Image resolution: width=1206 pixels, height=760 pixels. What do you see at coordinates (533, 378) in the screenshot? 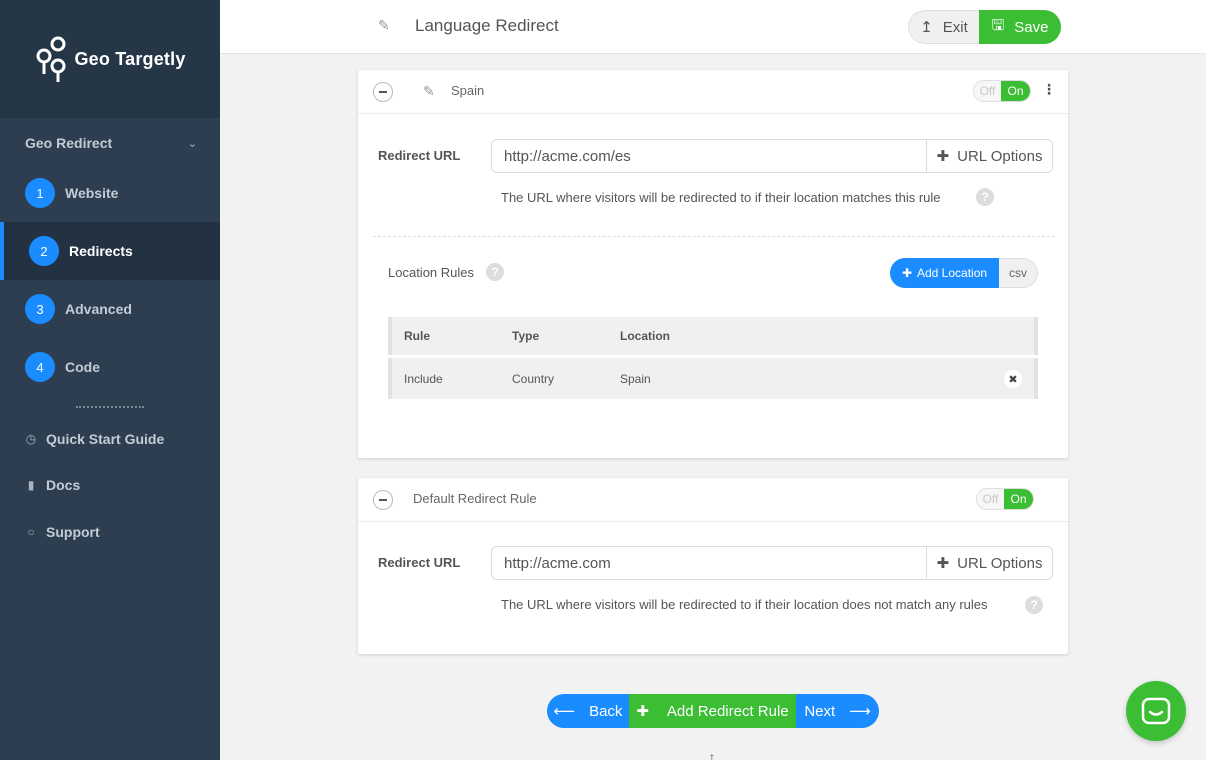
I see `table-cell-type: Country` at bounding box center [533, 378].